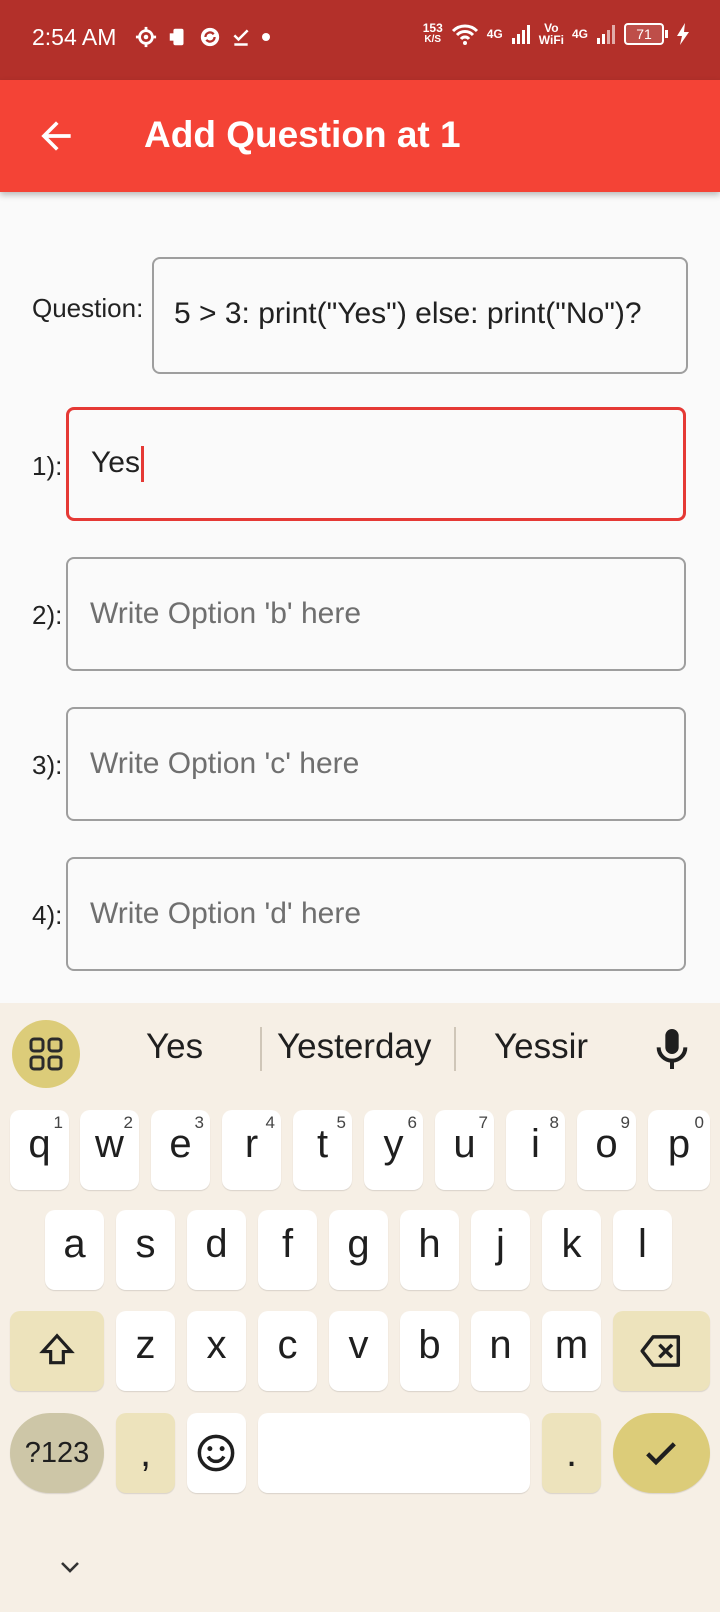 The height and width of the screenshot is (1612, 720). Describe the element at coordinates (642, 1244) in the screenshot. I see `key-char: l` at that location.